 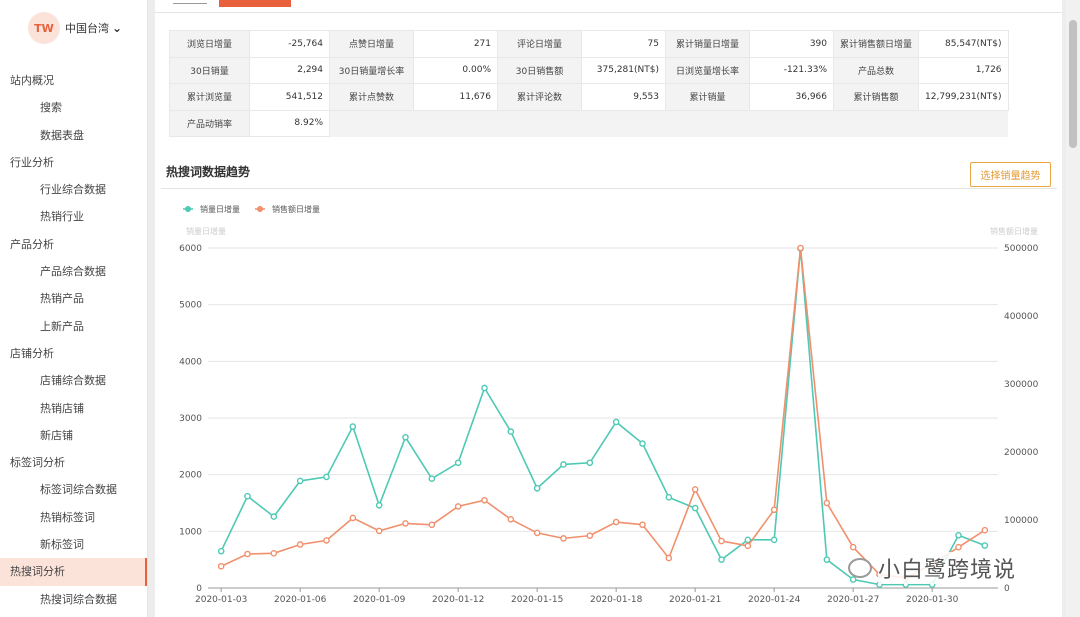 I want to click on y-left-axis-label: 销量日增量, so click(x=206, y=231).